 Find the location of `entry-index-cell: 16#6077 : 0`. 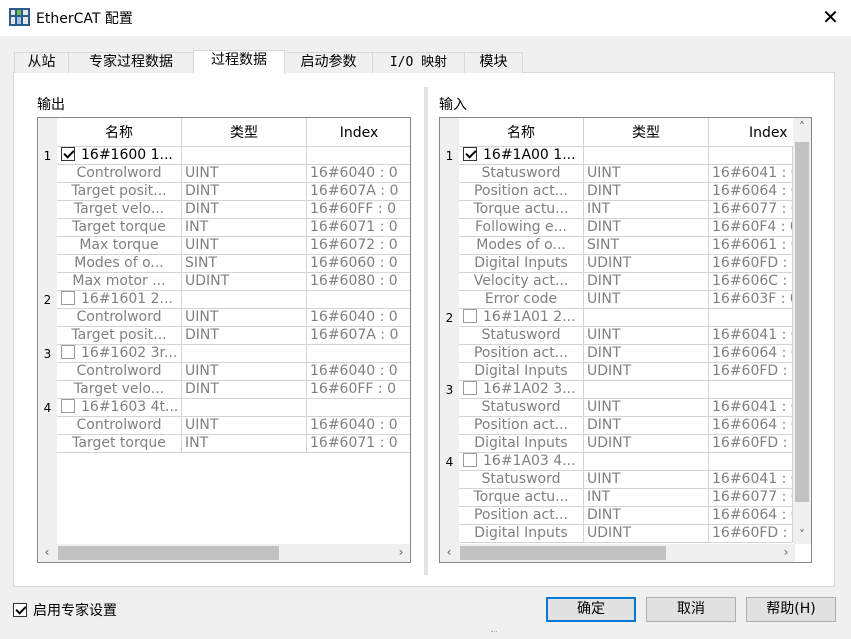

entry-index-cell: 16#6077 : 0 is located at coordinates (751, 498).